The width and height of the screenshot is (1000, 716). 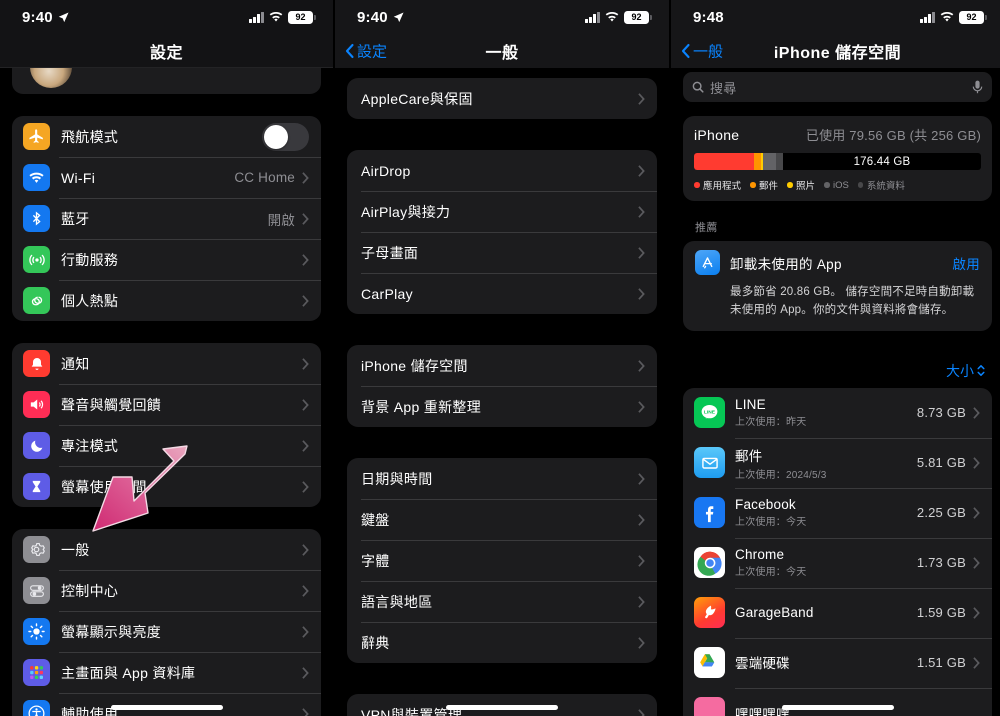 What do you see at coordinates (75, 218) in the screenshot?
I see `settings-row-label: 藍牙` at bounding box center [75, 218].